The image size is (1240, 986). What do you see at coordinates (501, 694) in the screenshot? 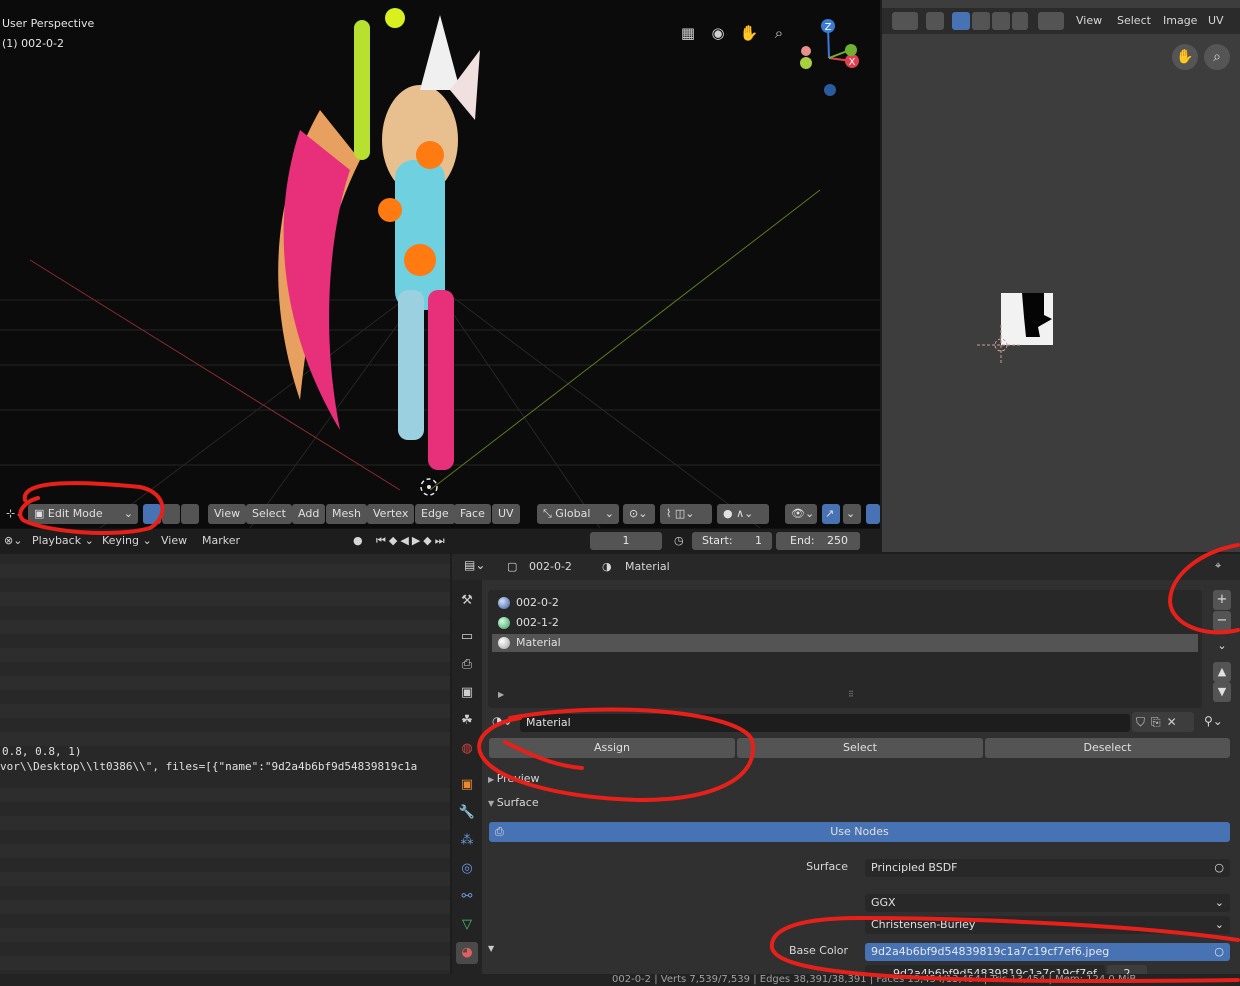
I see `expand-triangle-icon: ▶` at bounding box center [501, 694].